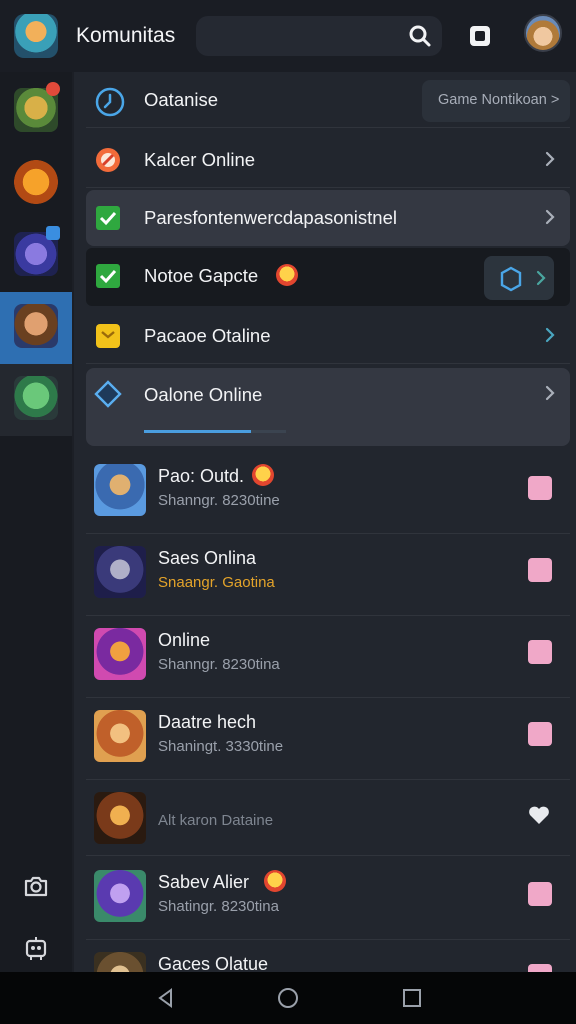  I want to click on item-title: Gaces Olatue, so click(213, 963).